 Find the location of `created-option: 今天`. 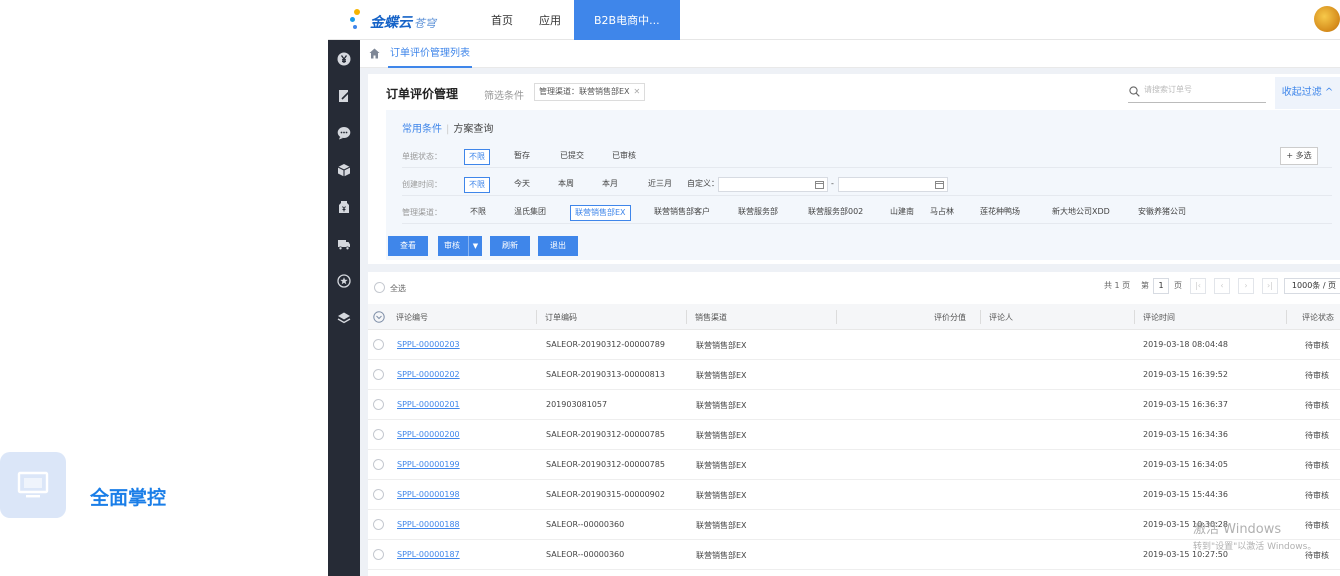

created-option: 今天 is located at coordinates (522, 185).